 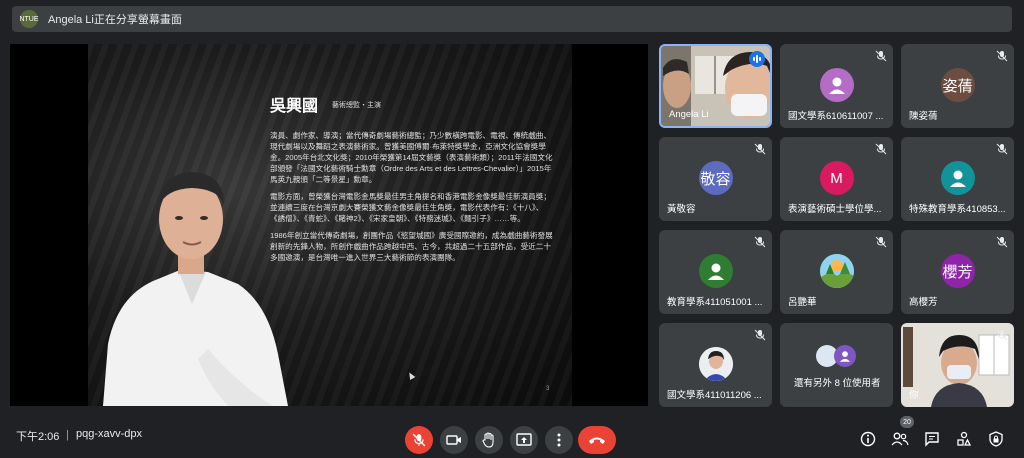 What do you see at coordinates (29, 19) in the screenshot?
I see `presenter-avatar: NTUE` at bounding box center [29, 19].